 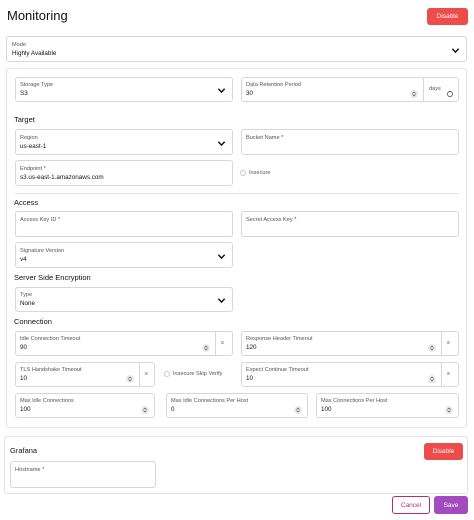 I want to click on signature-version-label: Signature Version, so click(x=42, y=251).